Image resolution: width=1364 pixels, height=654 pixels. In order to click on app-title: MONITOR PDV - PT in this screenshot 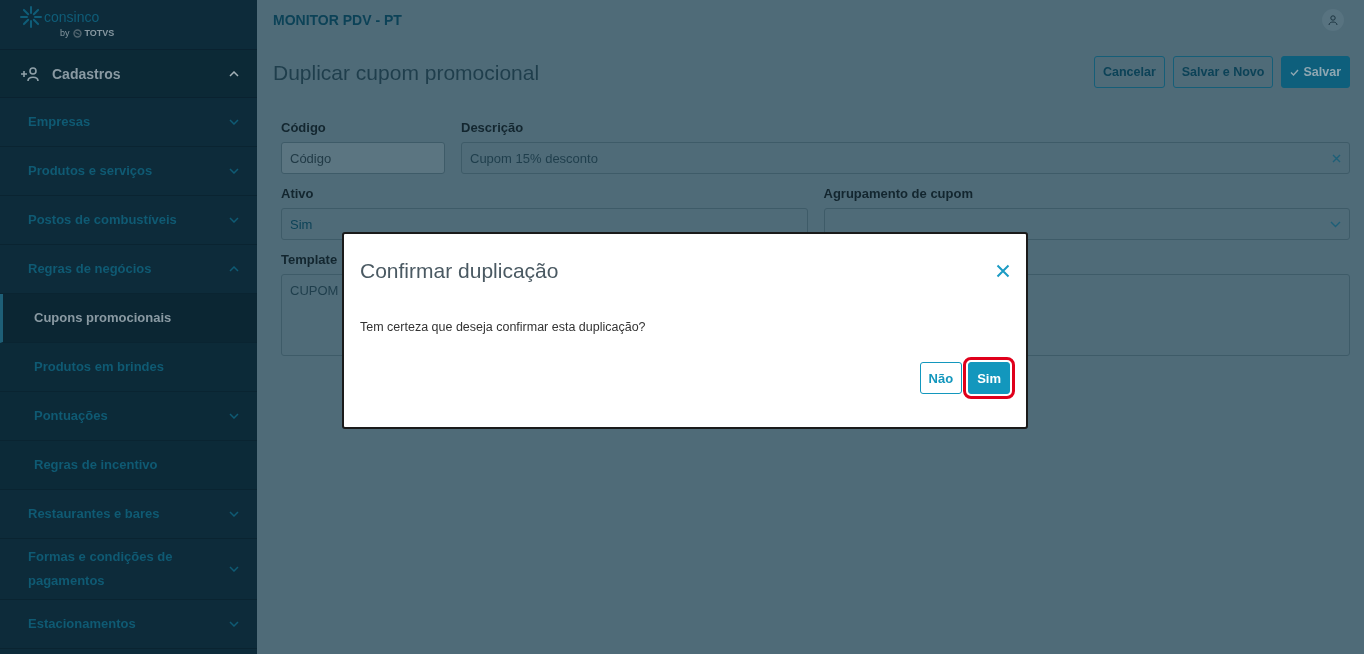, I will do `click(337, 20)`.